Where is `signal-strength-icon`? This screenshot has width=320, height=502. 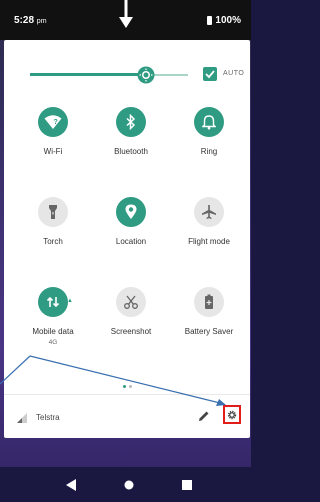
signal-strength-icon is located at coordinates (22, 418).